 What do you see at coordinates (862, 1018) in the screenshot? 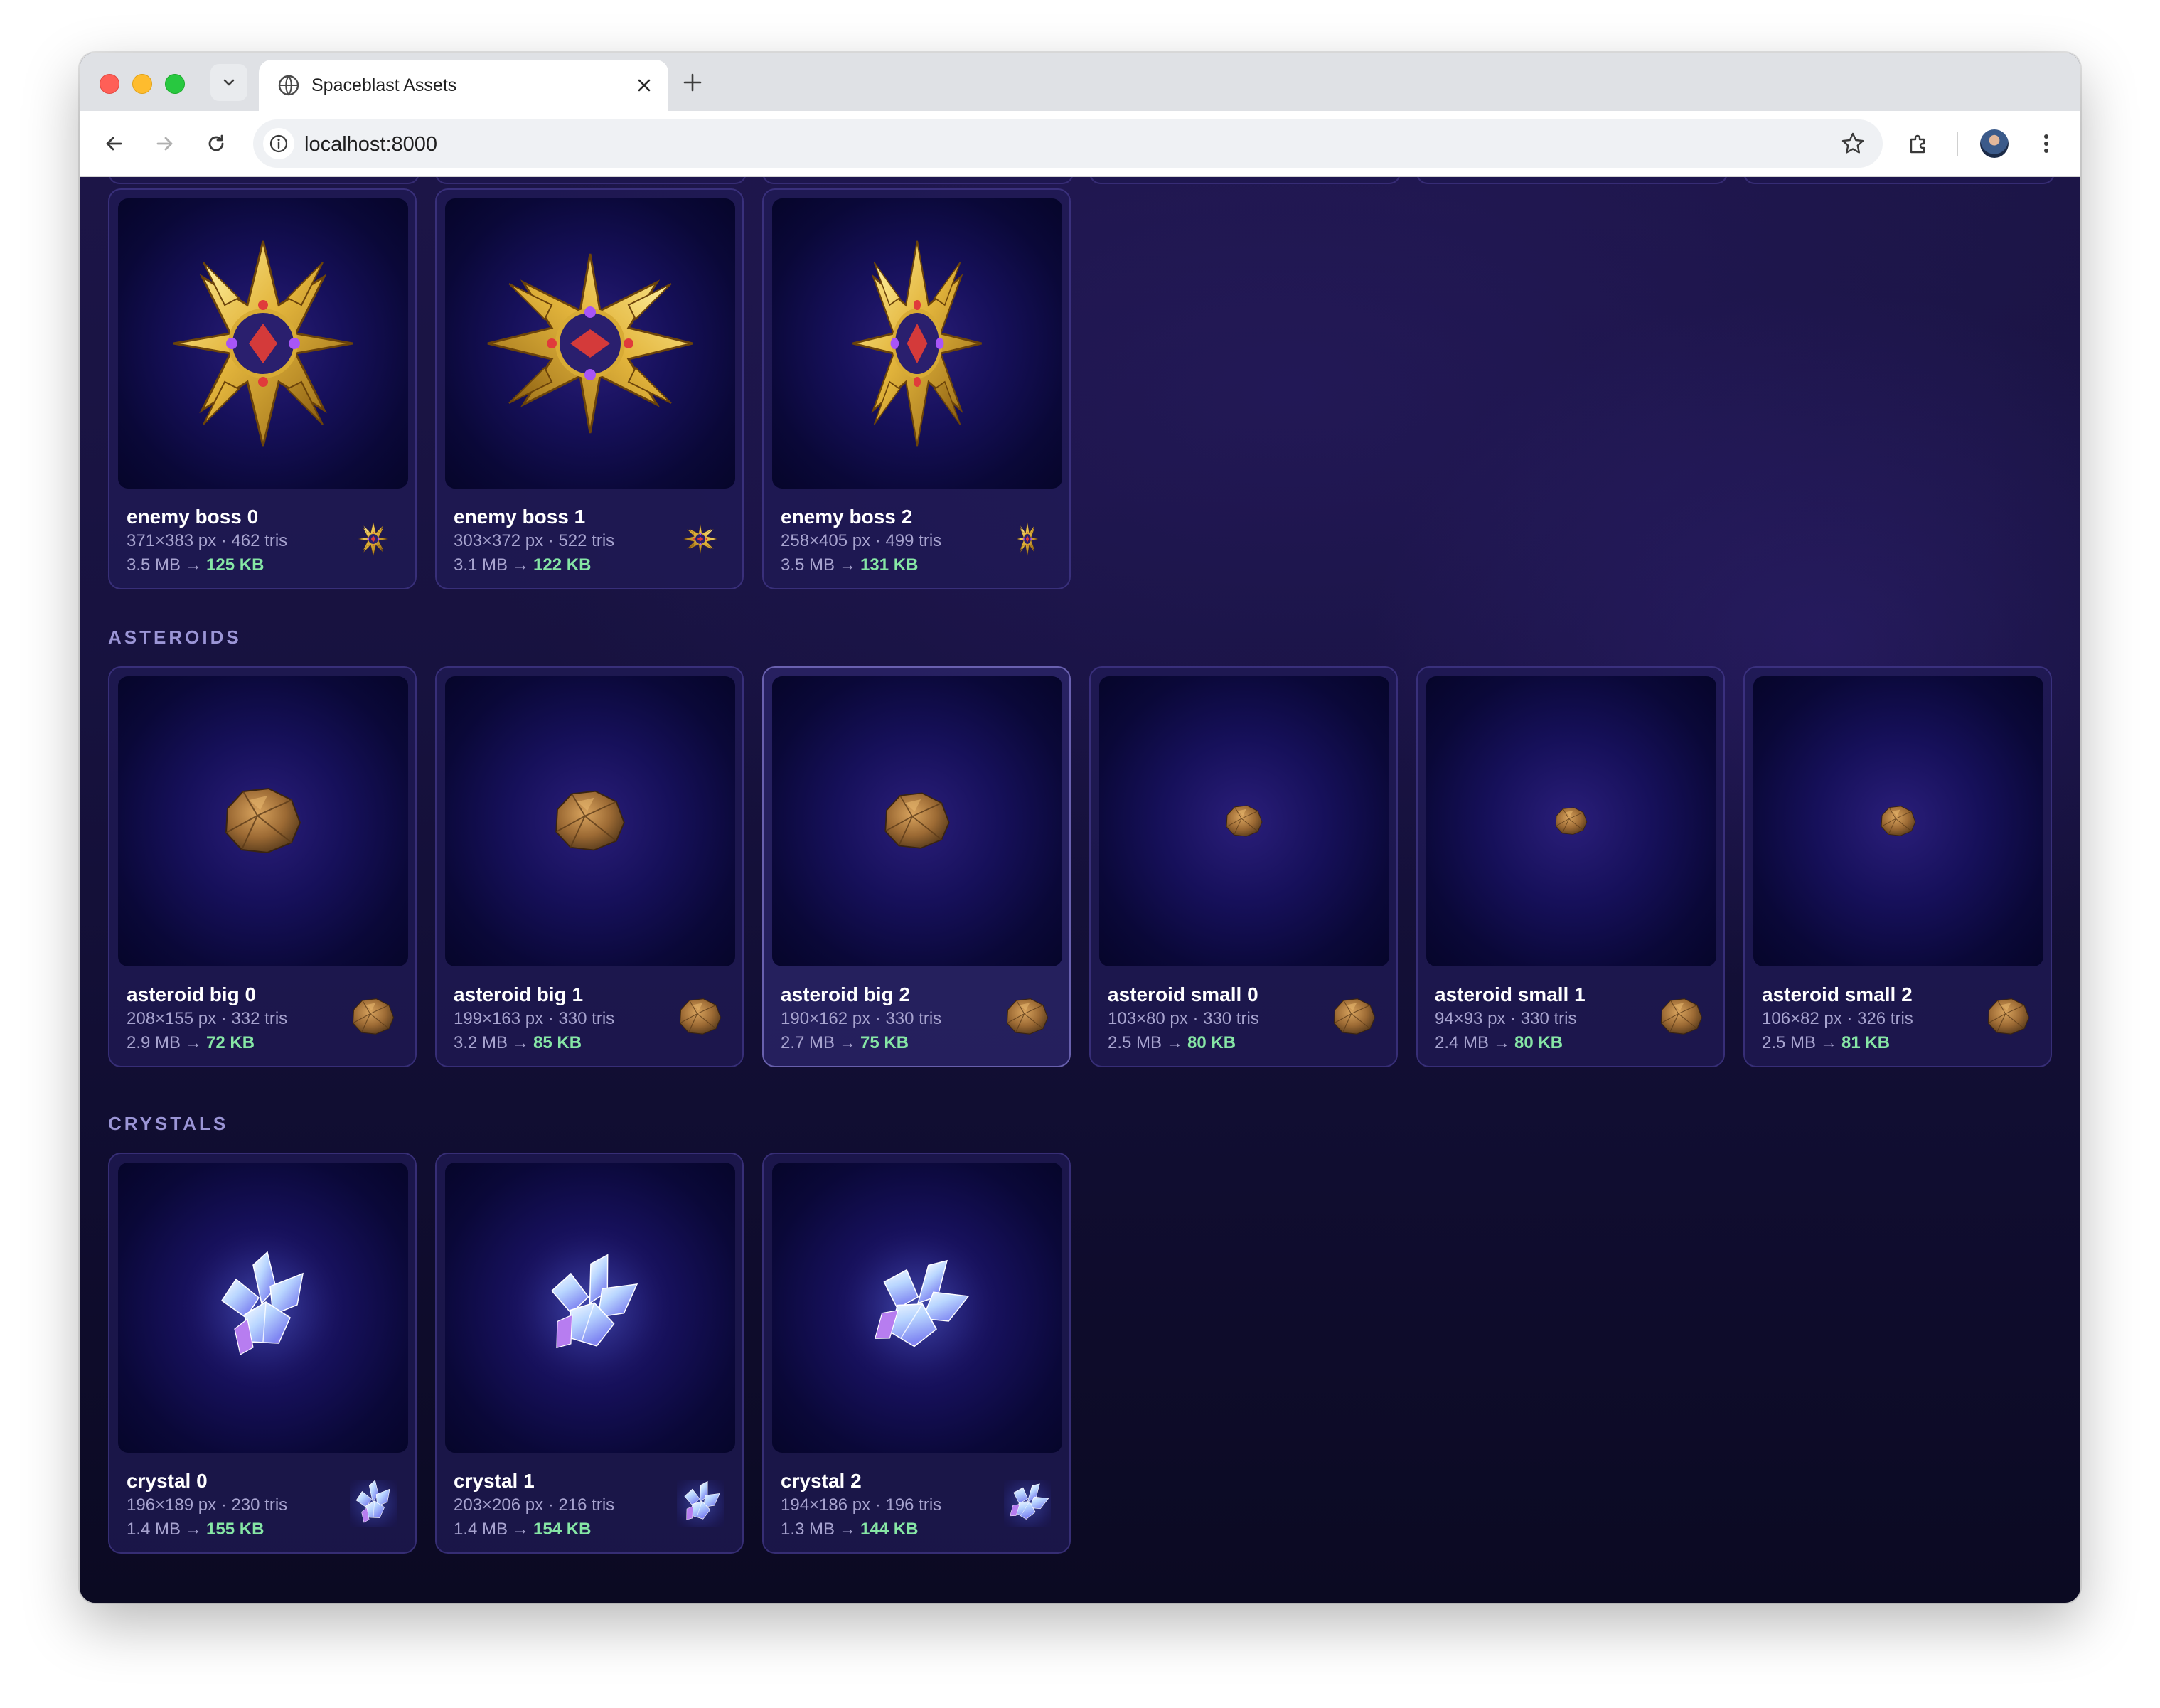
I see `asset-dimensions: 190×162 px · 330 tris` at bounding box center [862, 1018].